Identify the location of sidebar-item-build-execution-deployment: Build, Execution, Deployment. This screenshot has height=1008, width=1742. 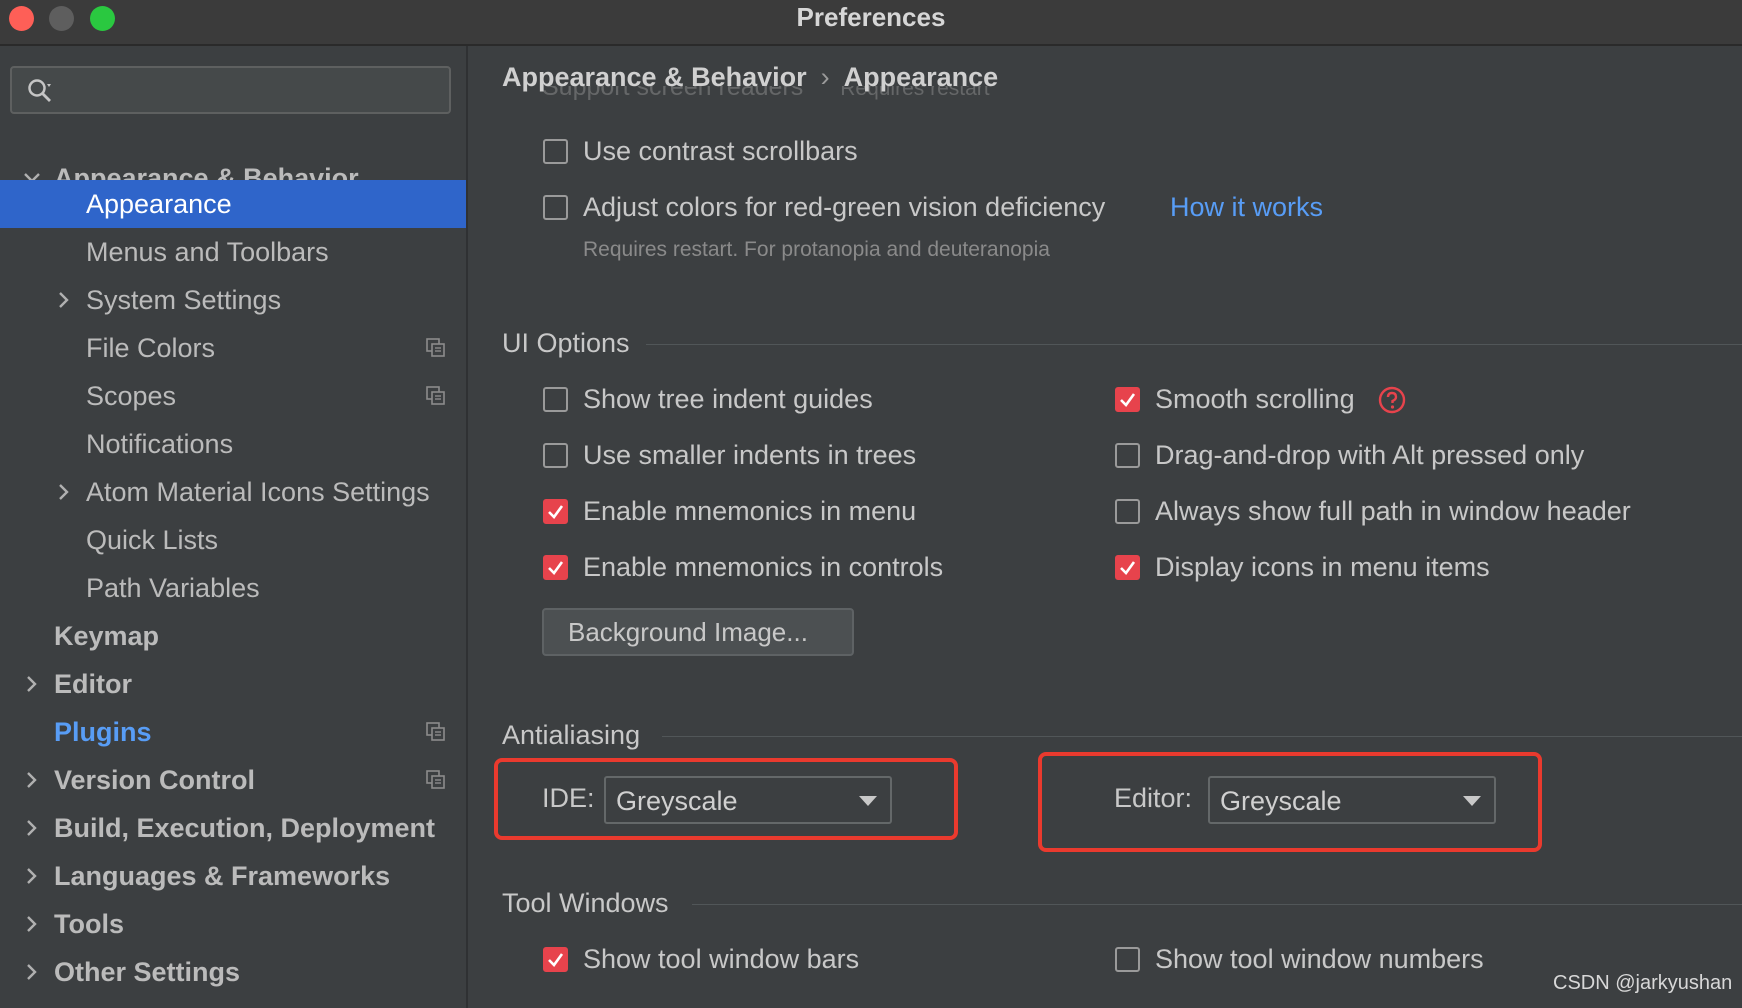
(233, 828).